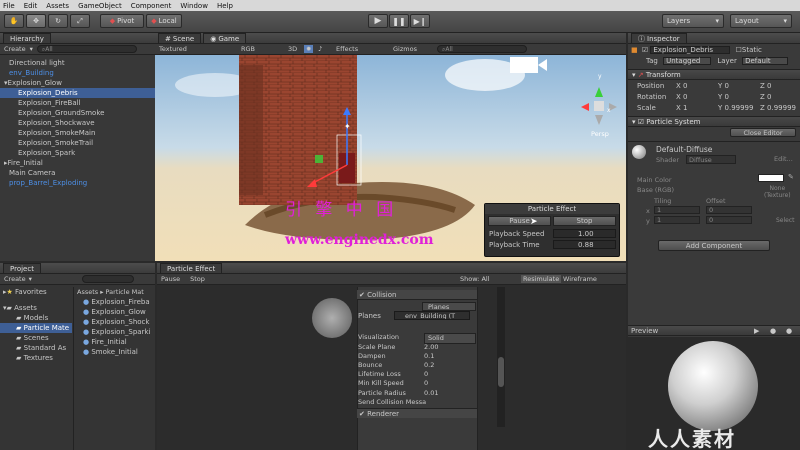 Image resolution: width=800 pixels, height=450 pixels. Describe the element at coordinates (114, 352) in the screenshot. I see `file-item: ● Smoke_Initial` at that location.